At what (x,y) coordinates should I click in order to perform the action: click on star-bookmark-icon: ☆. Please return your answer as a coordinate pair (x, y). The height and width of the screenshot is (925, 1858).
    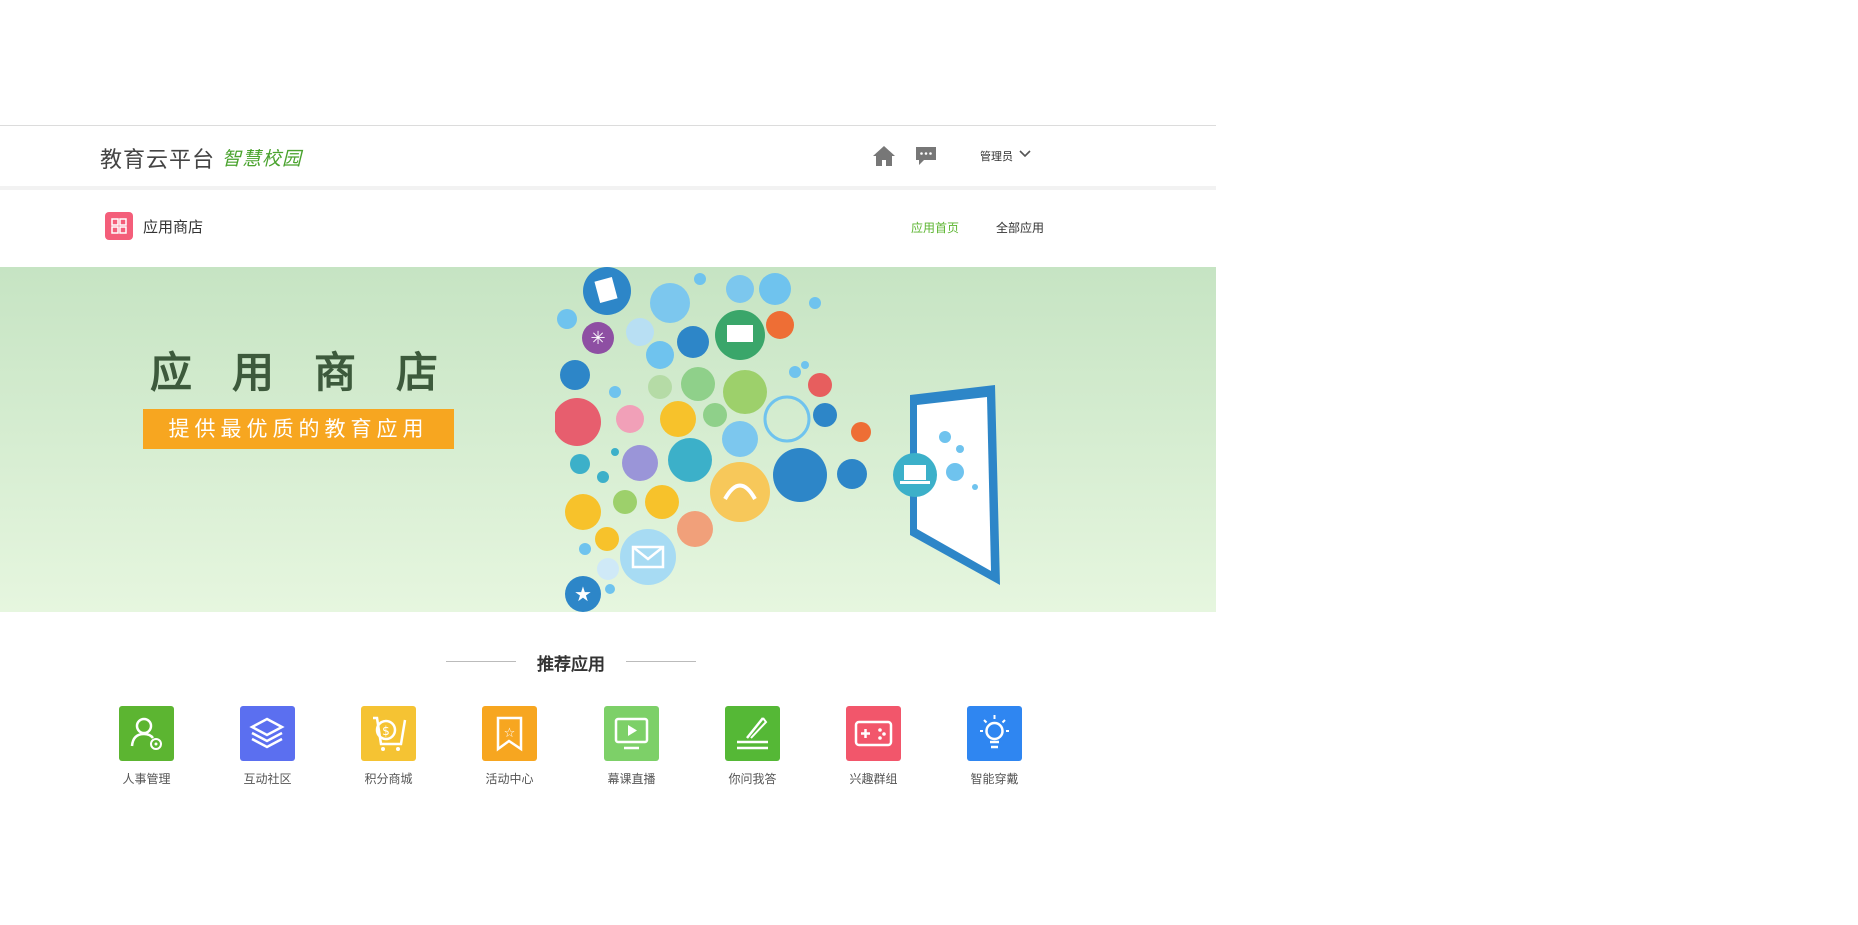
    Looking at the image, I should click on (509, 733).